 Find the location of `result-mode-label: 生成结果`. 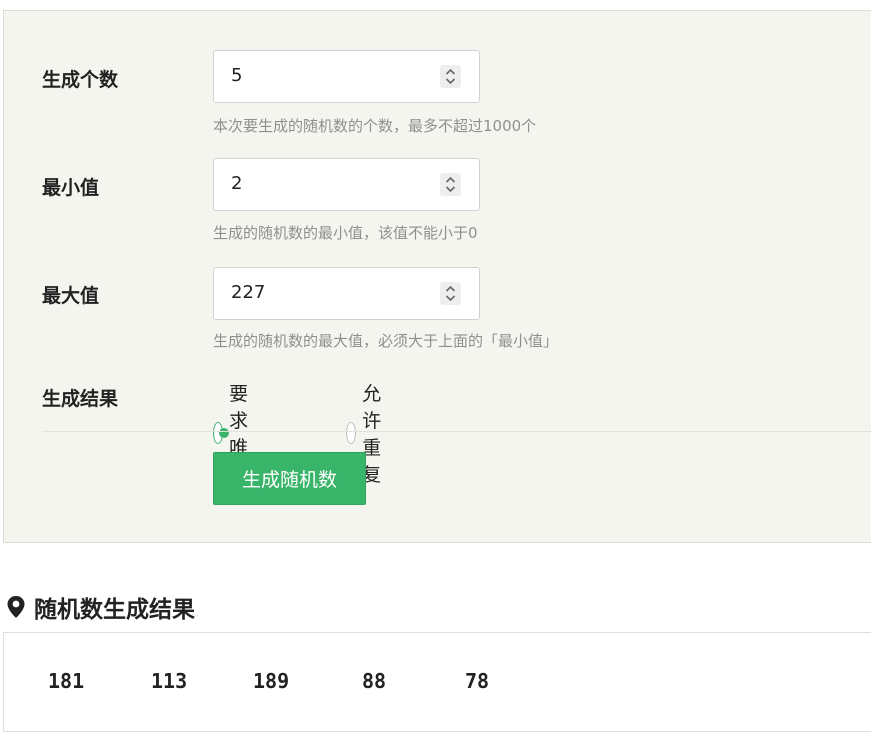

result-mode-label: 生成结果 is located at coordinates (80, 399).